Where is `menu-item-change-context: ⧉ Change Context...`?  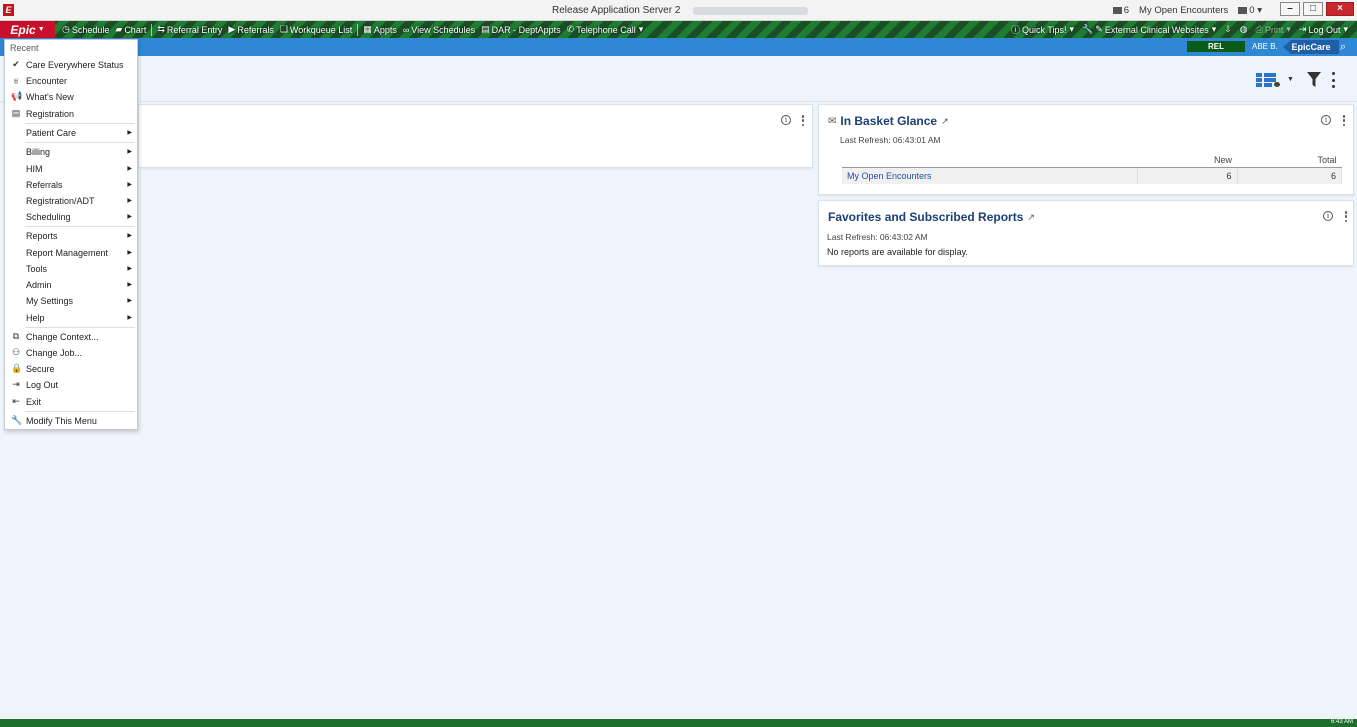 menu-item-change-context: ⧉ Change Context... is located at coordinates (71, 336).